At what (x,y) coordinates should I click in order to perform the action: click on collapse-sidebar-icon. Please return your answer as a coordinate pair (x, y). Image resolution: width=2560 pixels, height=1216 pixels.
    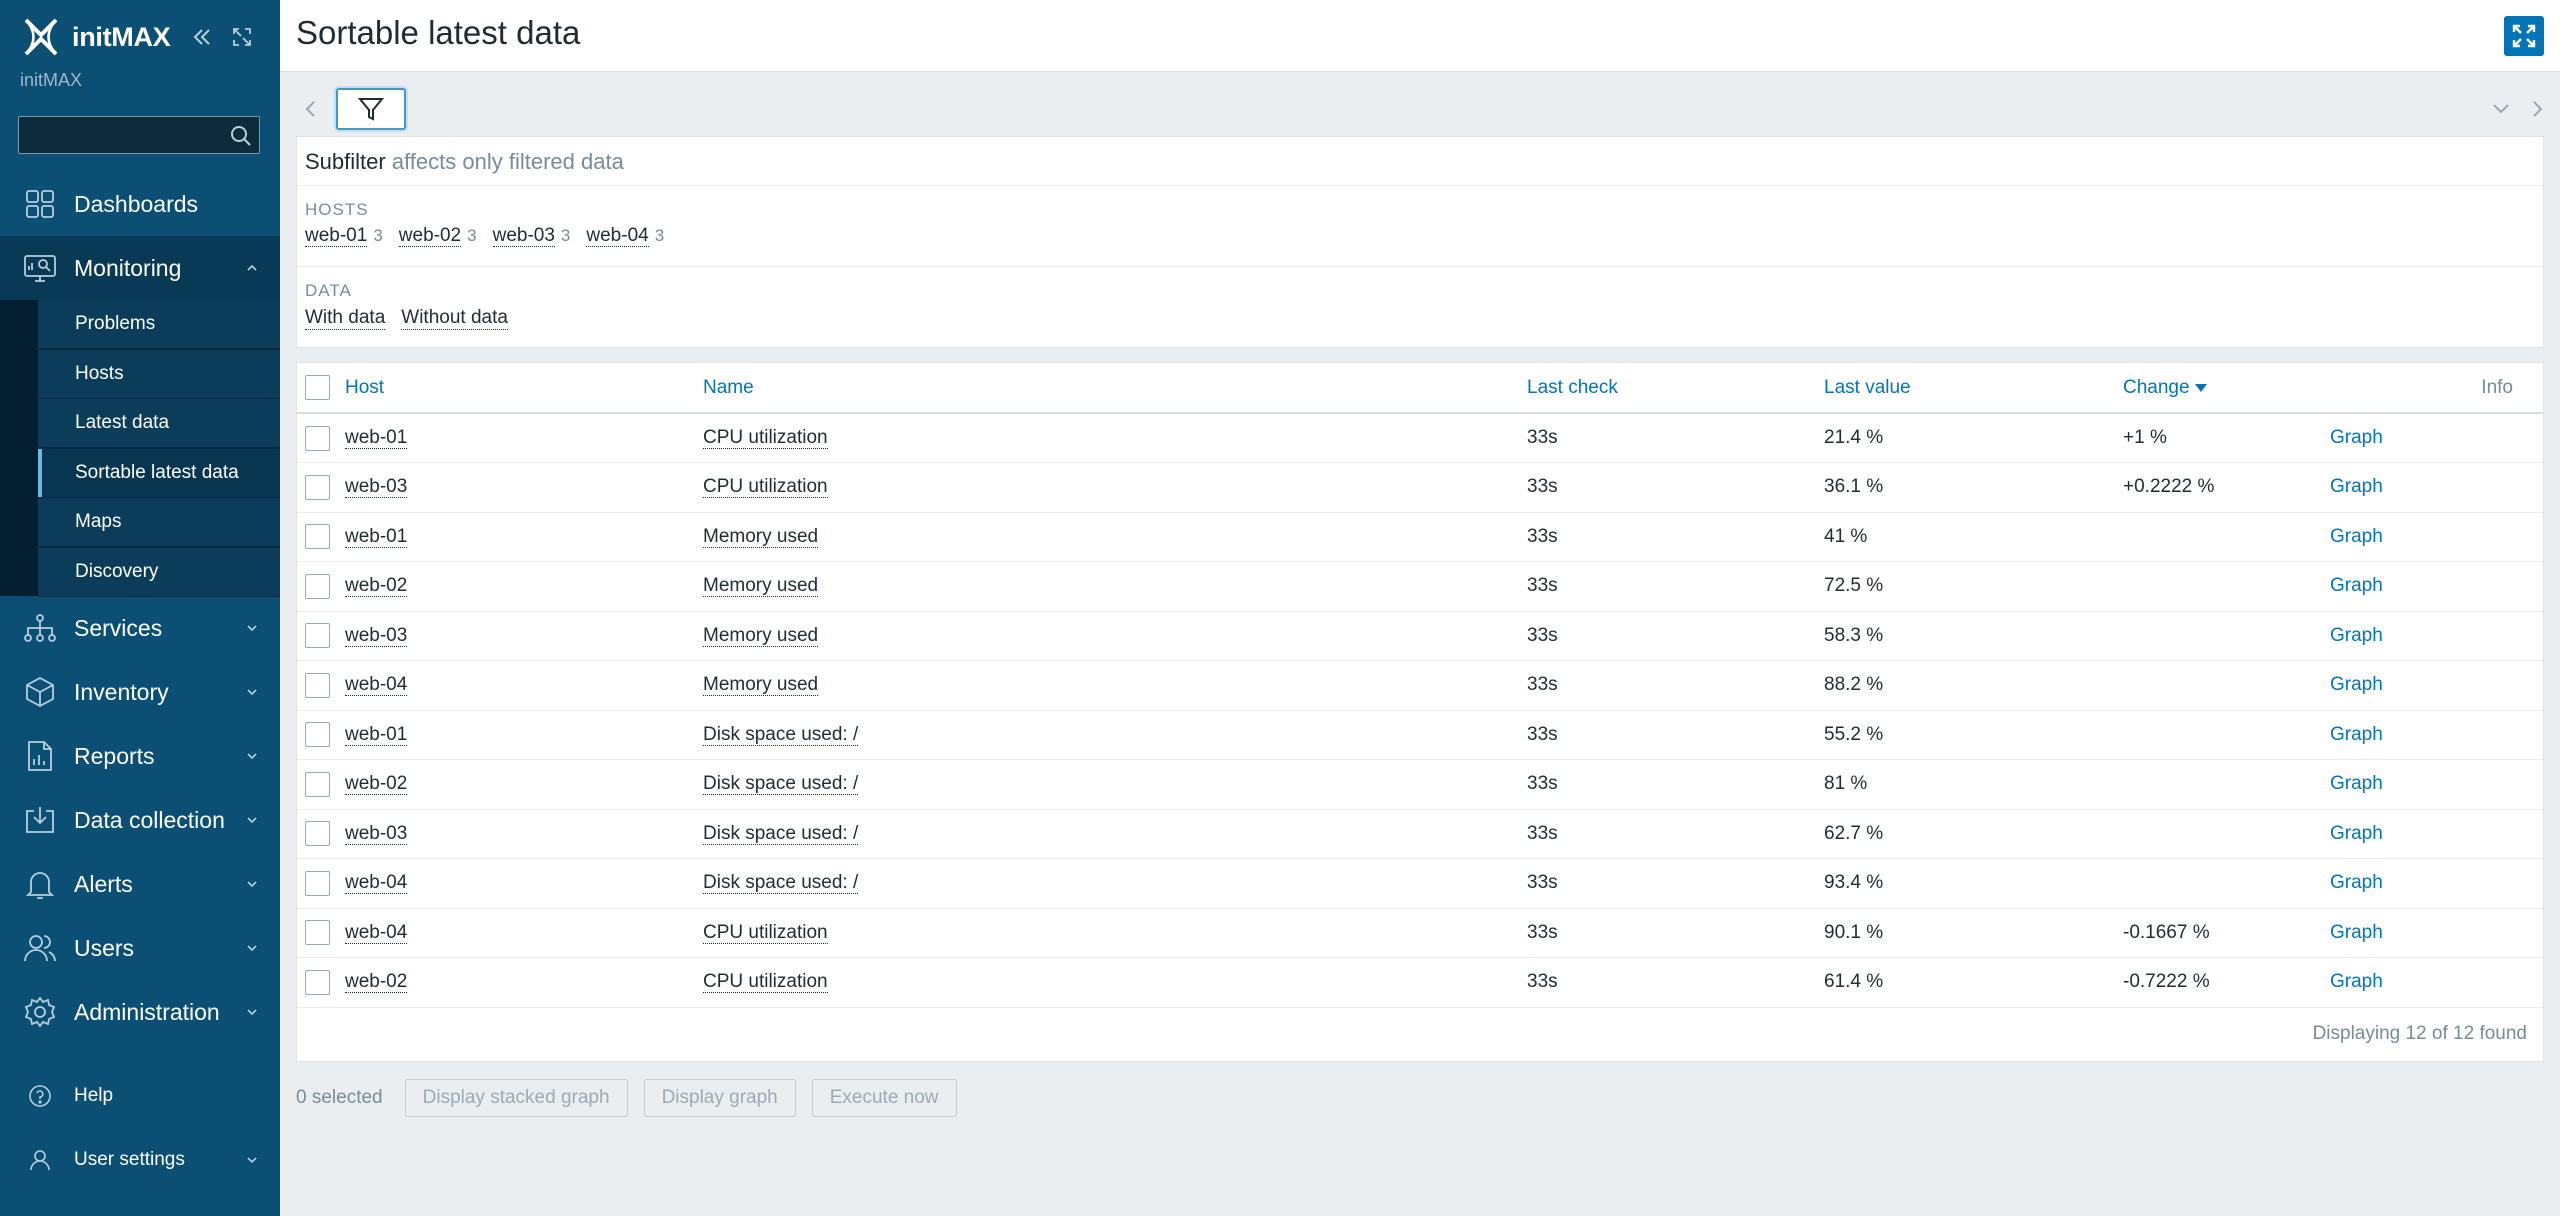
    Looking at the image, I should click on (202, 37).